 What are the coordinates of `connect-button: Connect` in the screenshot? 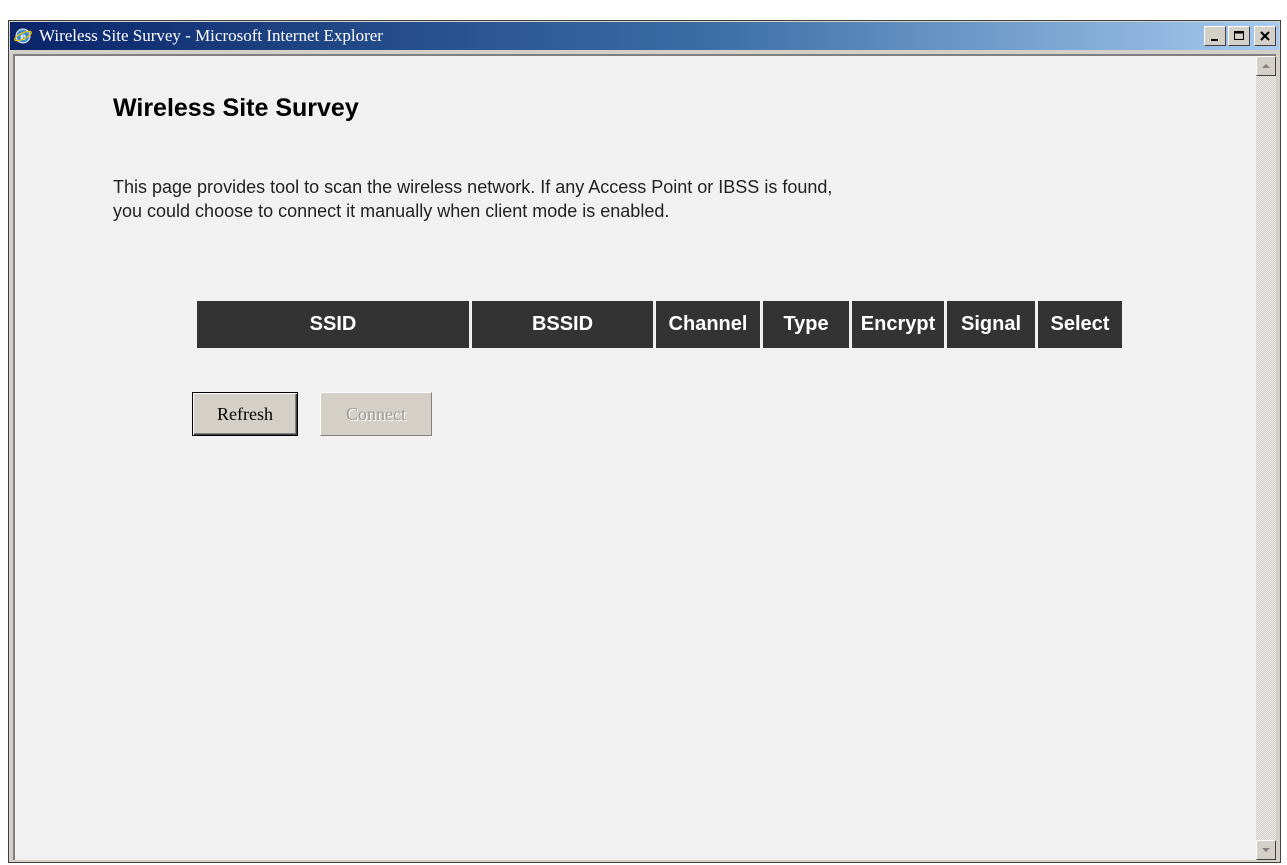 It's located at (376, 414).